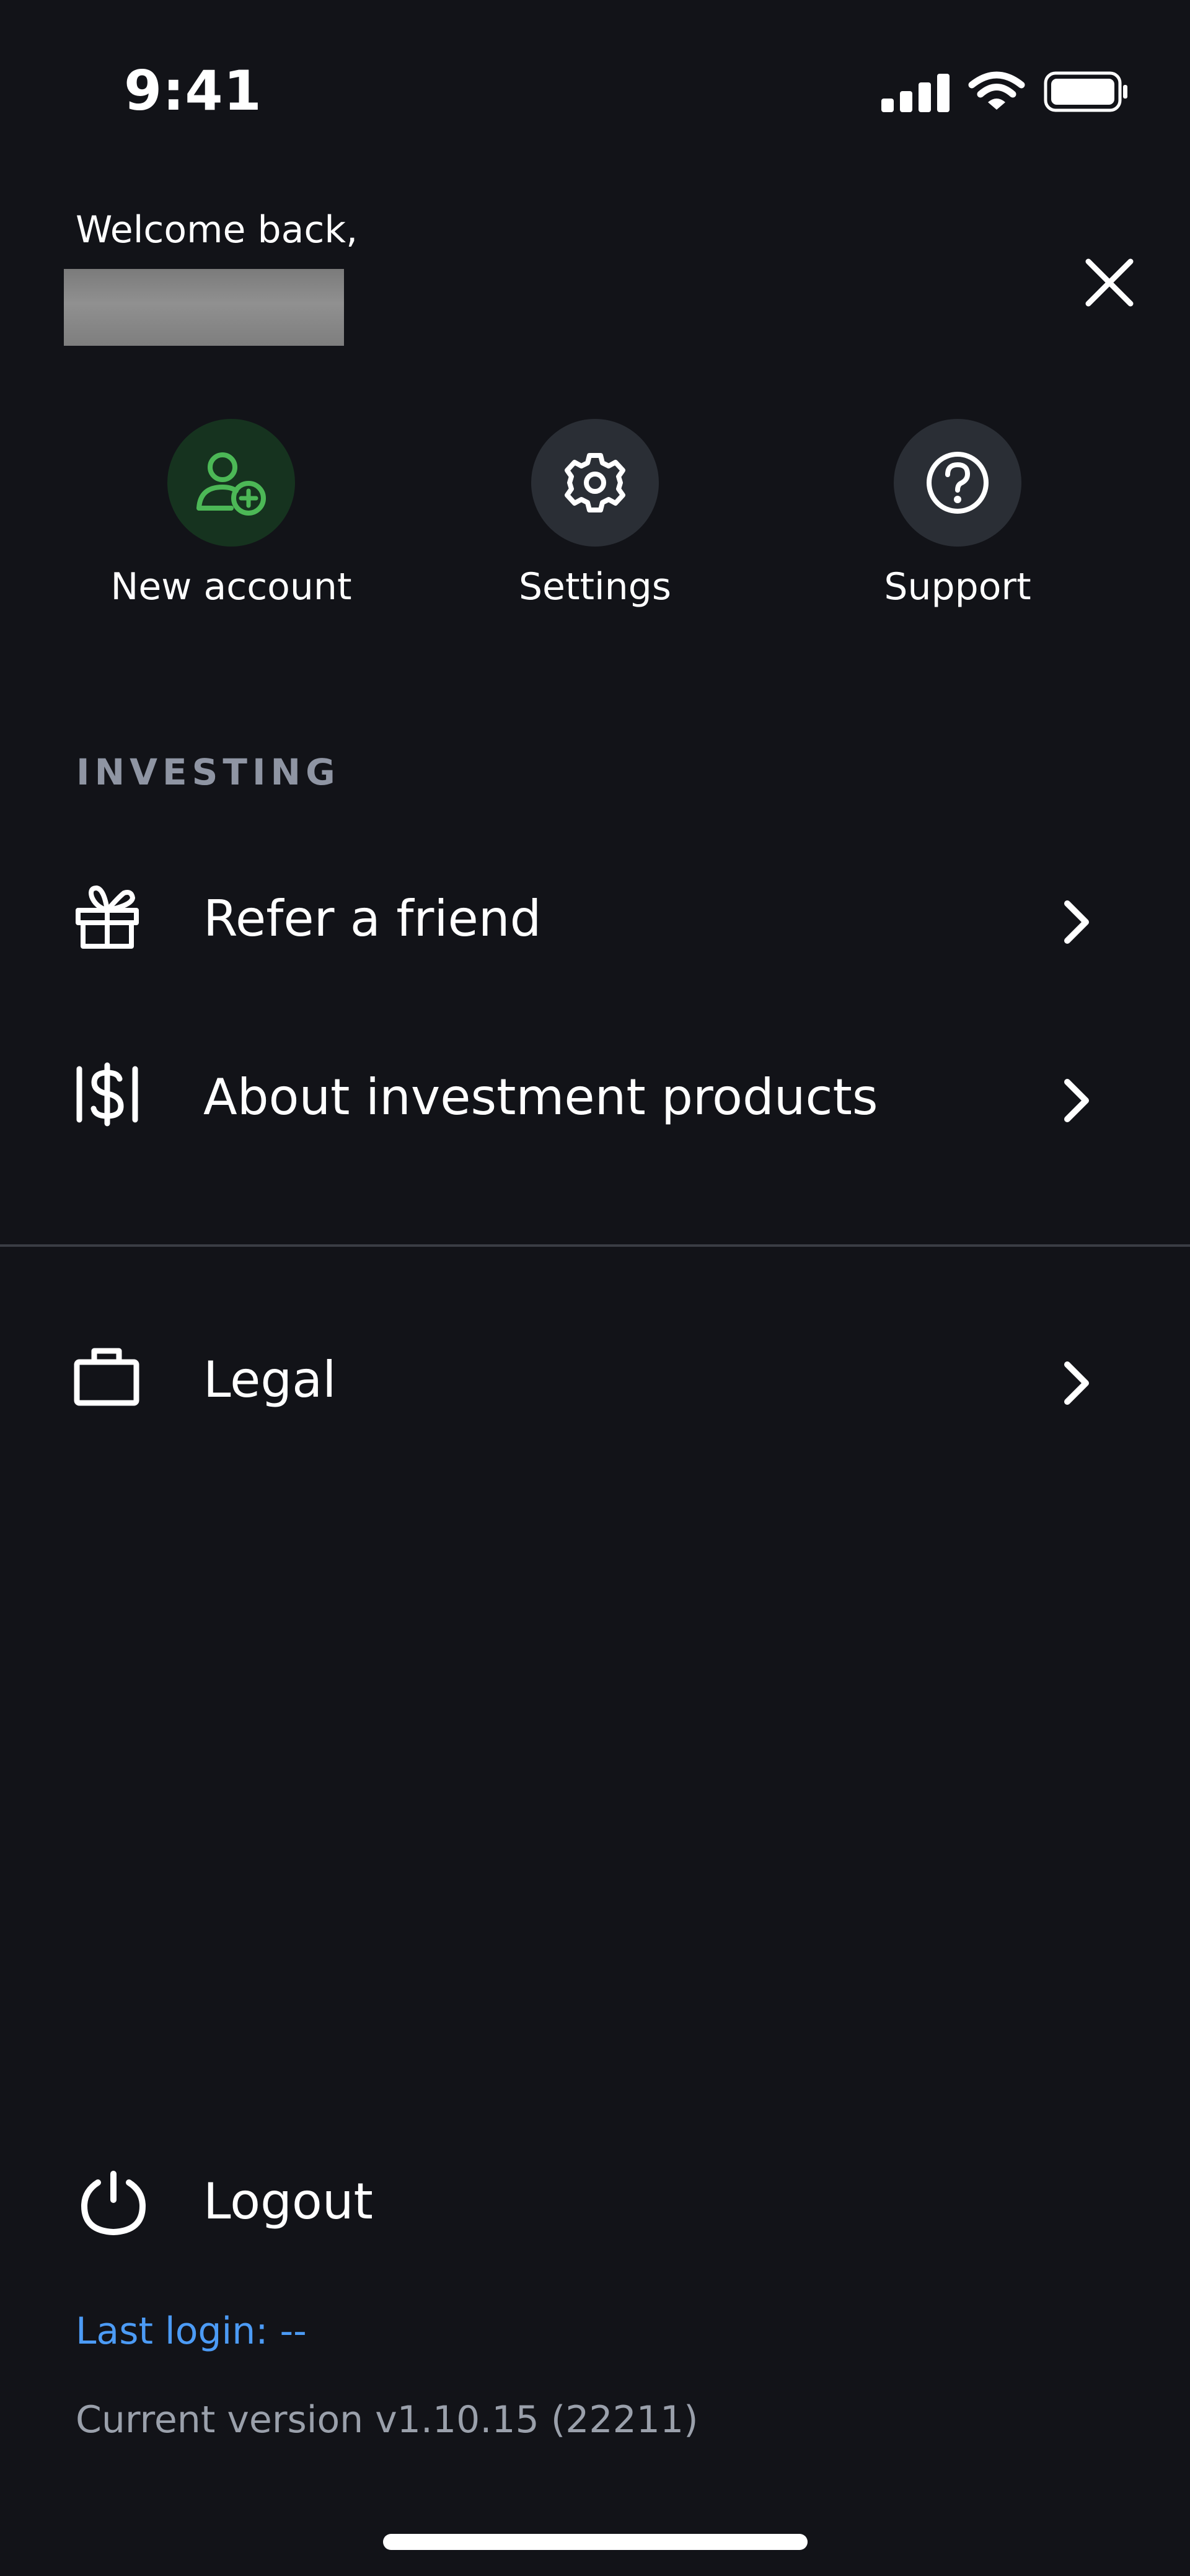 This screenshot has width=1190, height=2576. I want to click on about-investment-products-label: About investment products, so click(540, 1097).